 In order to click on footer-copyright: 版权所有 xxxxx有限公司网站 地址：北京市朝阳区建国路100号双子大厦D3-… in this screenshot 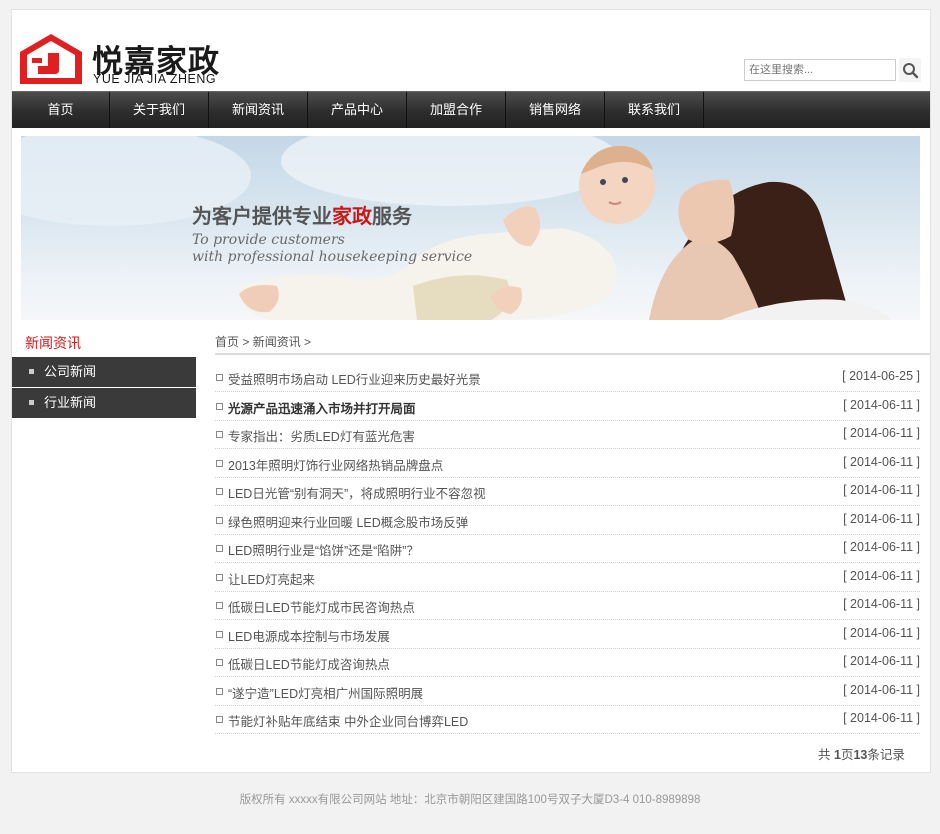, I will do `click(470, 800)`.